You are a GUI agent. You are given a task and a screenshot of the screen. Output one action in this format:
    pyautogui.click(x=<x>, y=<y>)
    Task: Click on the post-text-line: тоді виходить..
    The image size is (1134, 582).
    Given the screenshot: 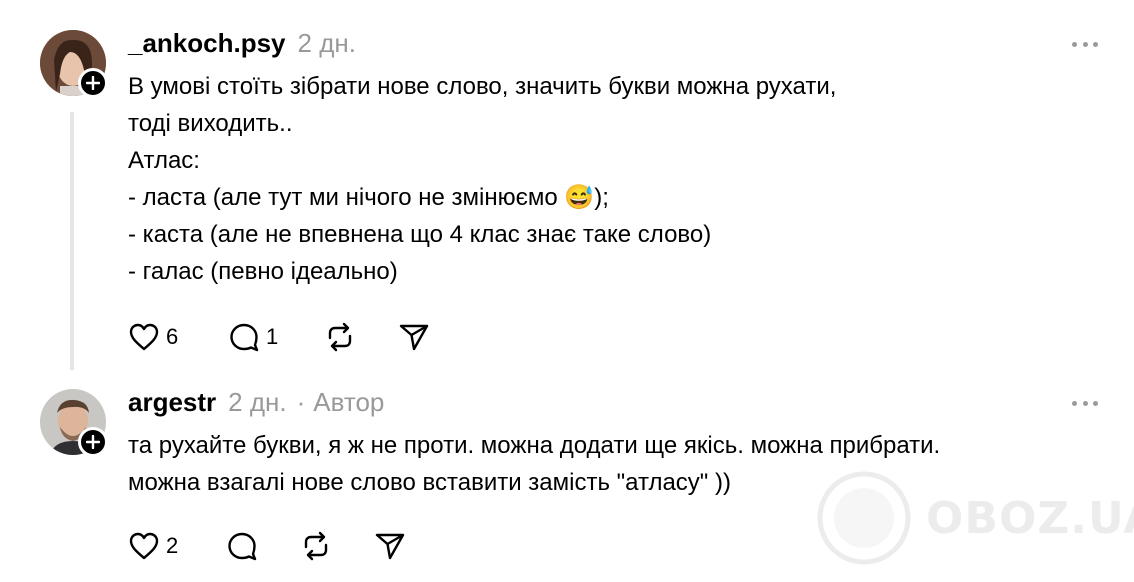 What is the action you would take?
    pyautogui.click(x=210, y=123)
    